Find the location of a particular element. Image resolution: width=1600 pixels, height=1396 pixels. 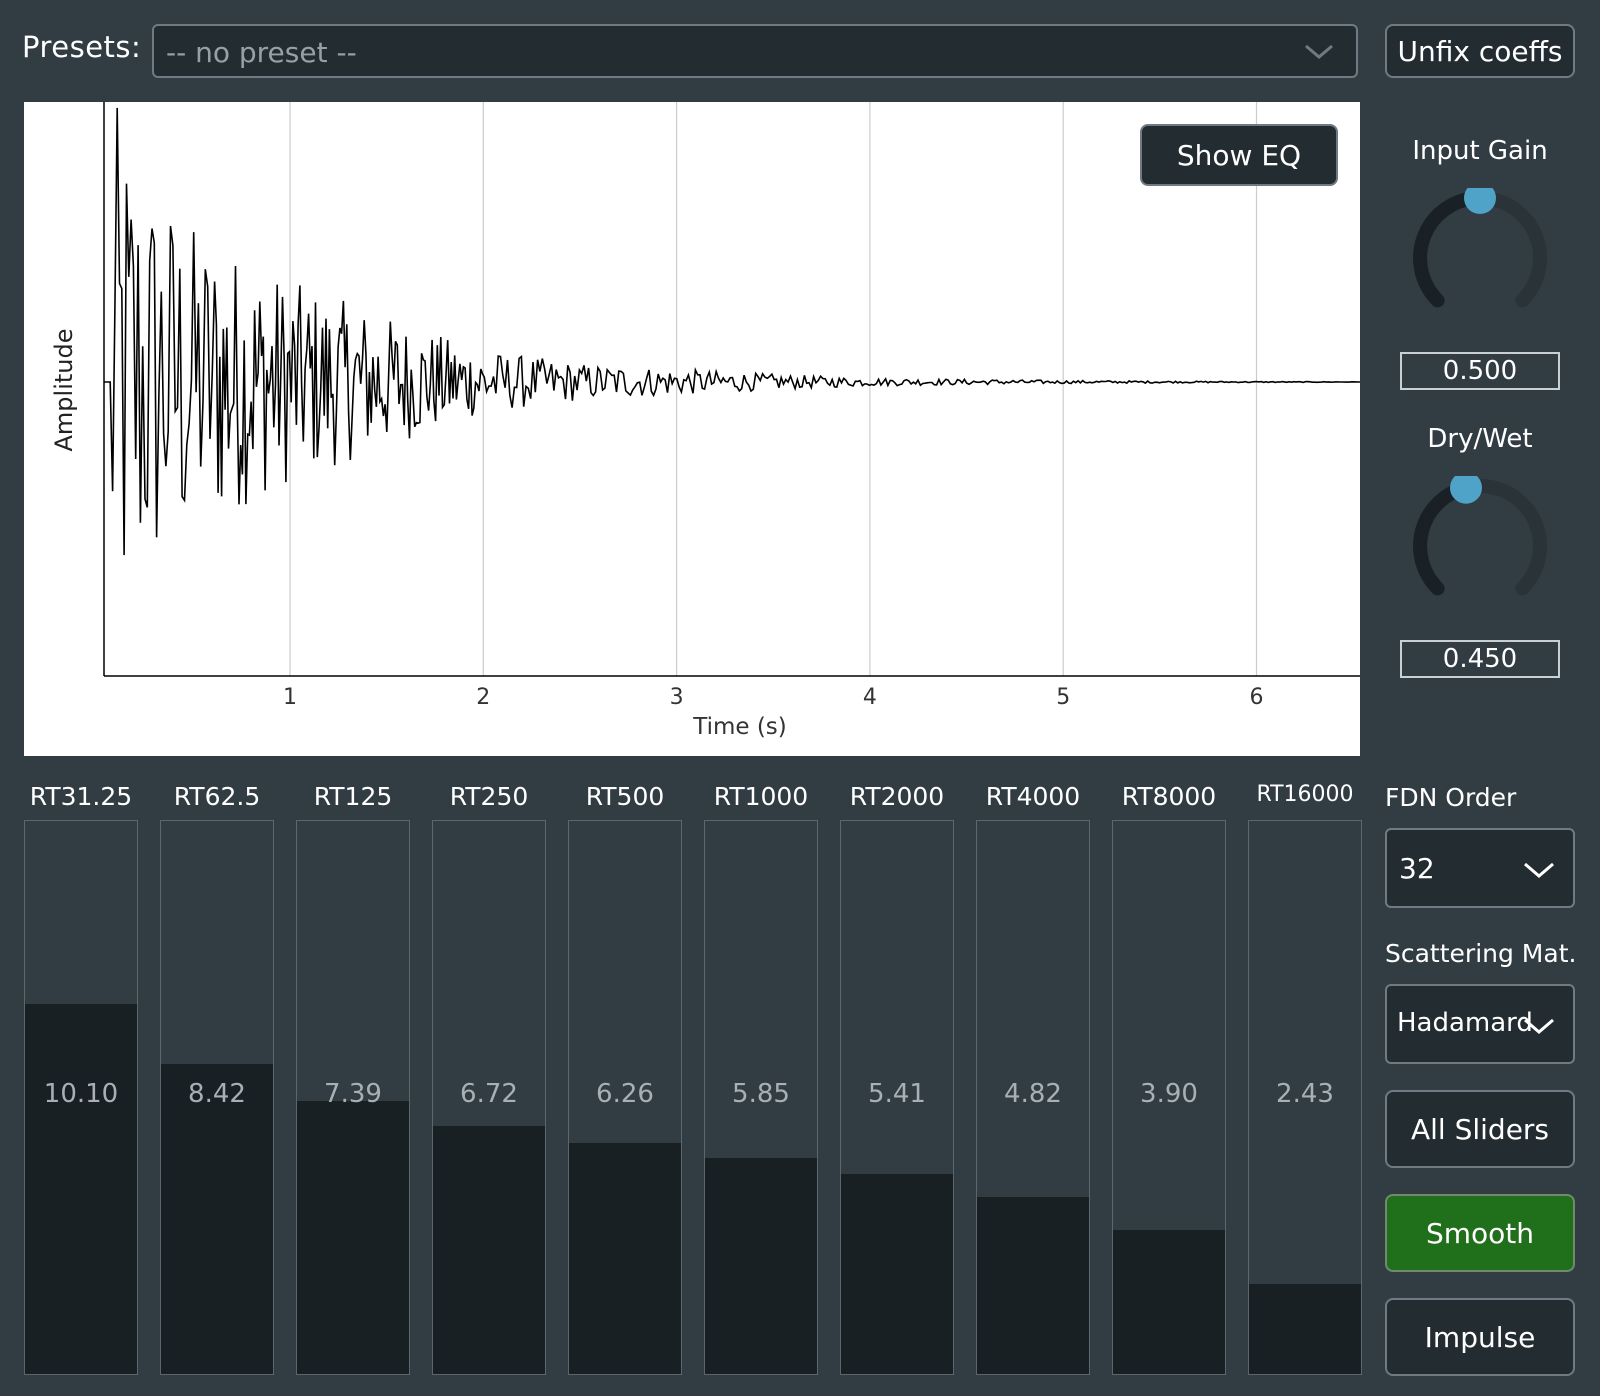

fdn-order-select: 32 is located at coordinates (1480, 868).